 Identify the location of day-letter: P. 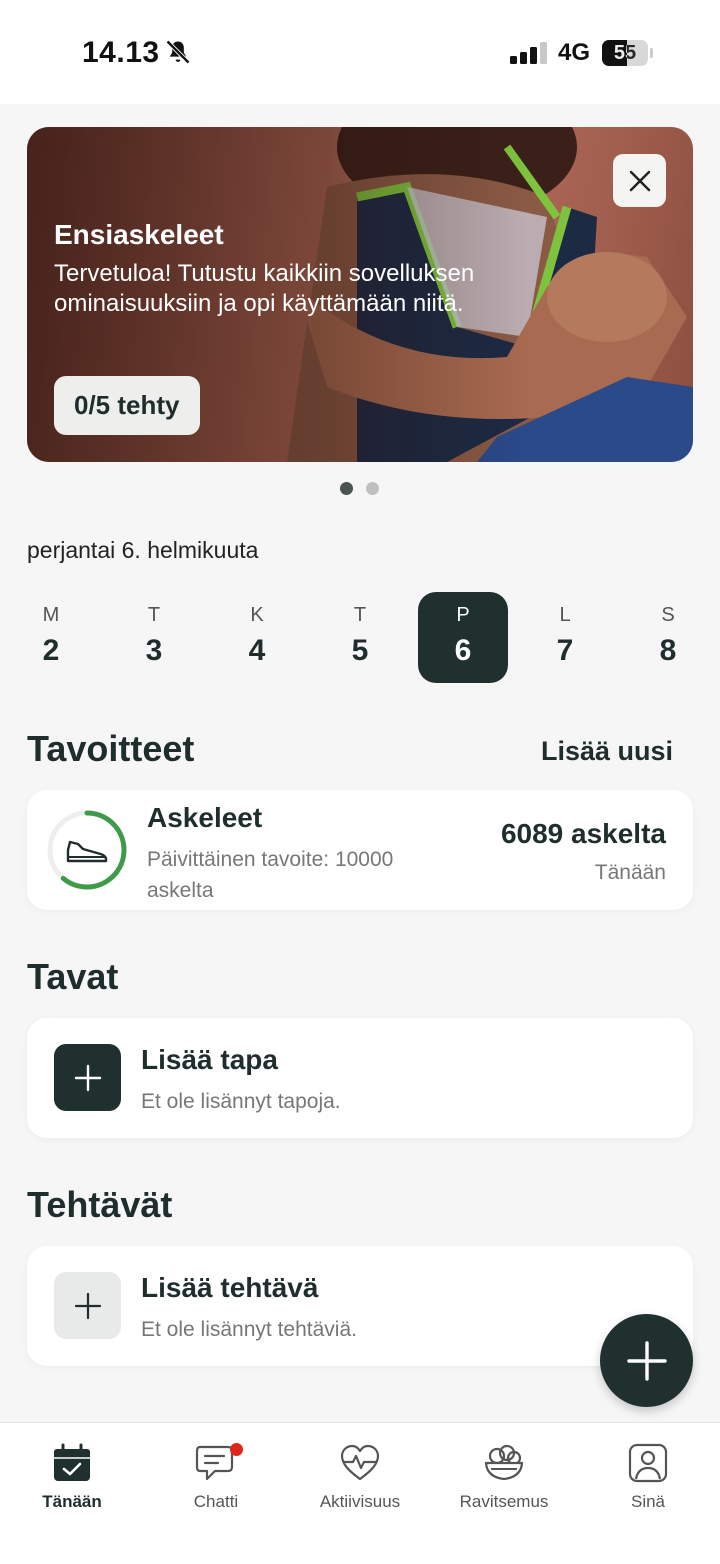
(463, 615).